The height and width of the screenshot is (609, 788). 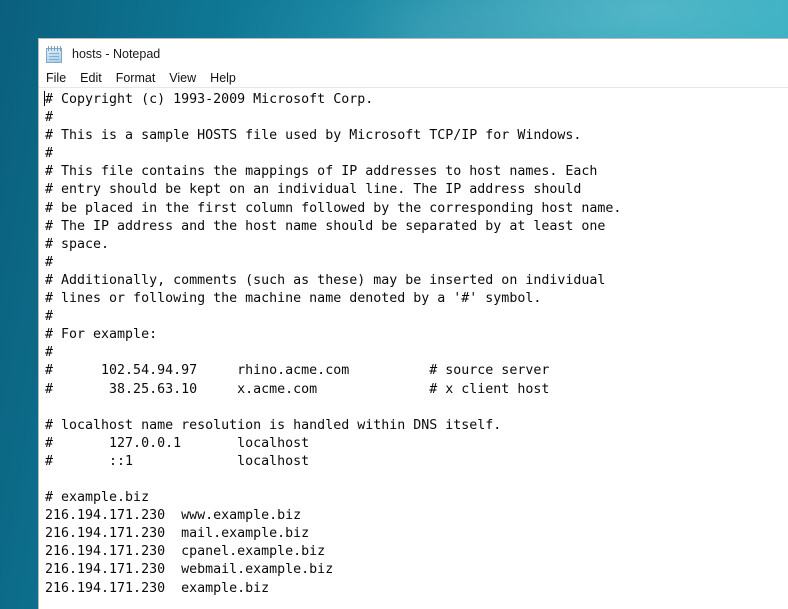 I want to click on text-caret, so click(x=44, y=98).